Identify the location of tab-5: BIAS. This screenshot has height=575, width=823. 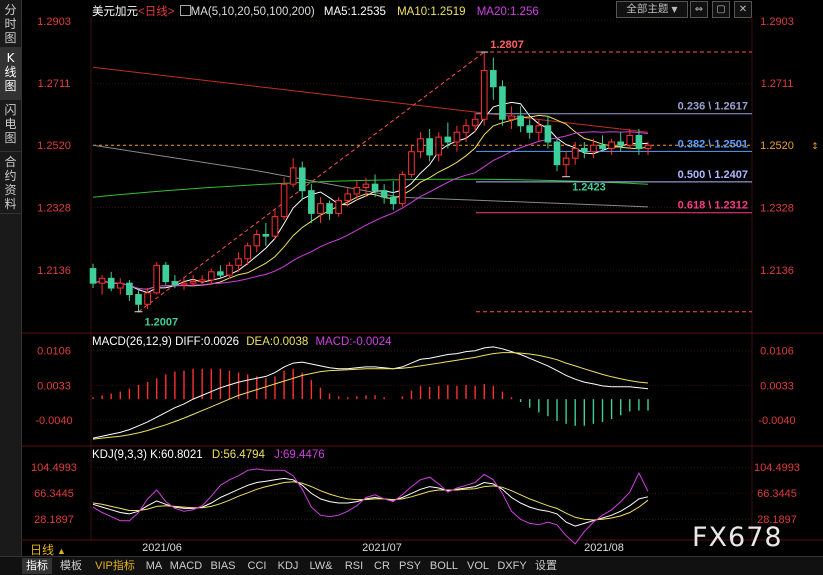
(223, 566).